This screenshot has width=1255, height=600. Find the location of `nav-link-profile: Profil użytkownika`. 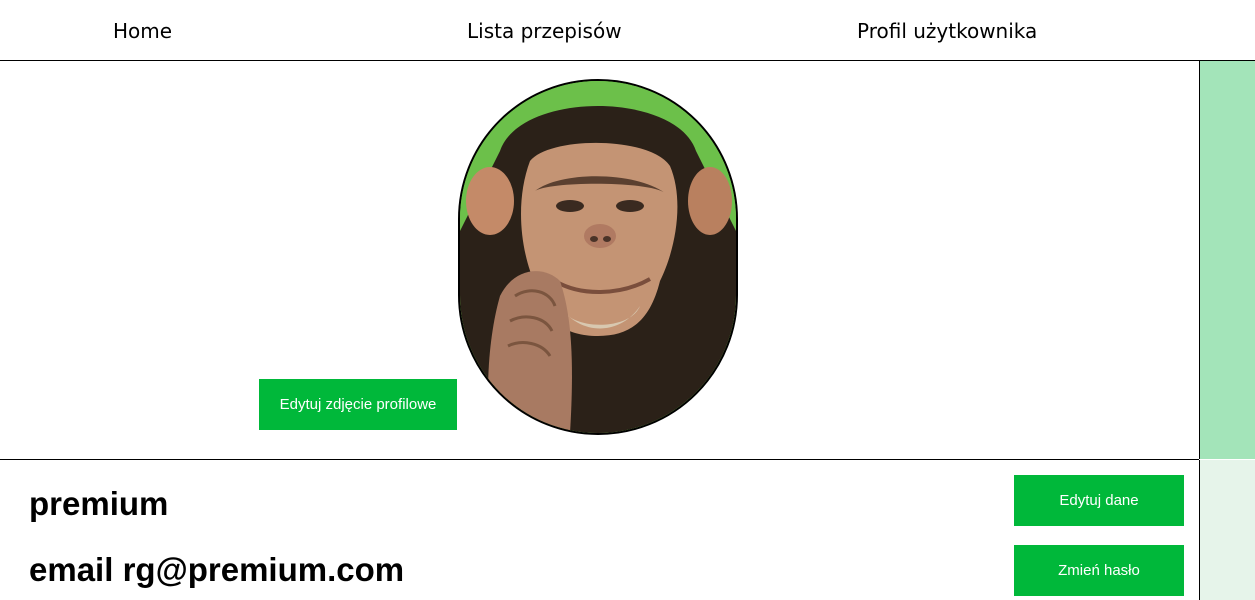

nav-link-profile: Profil użytkownika is located at coordinates (947, 31).